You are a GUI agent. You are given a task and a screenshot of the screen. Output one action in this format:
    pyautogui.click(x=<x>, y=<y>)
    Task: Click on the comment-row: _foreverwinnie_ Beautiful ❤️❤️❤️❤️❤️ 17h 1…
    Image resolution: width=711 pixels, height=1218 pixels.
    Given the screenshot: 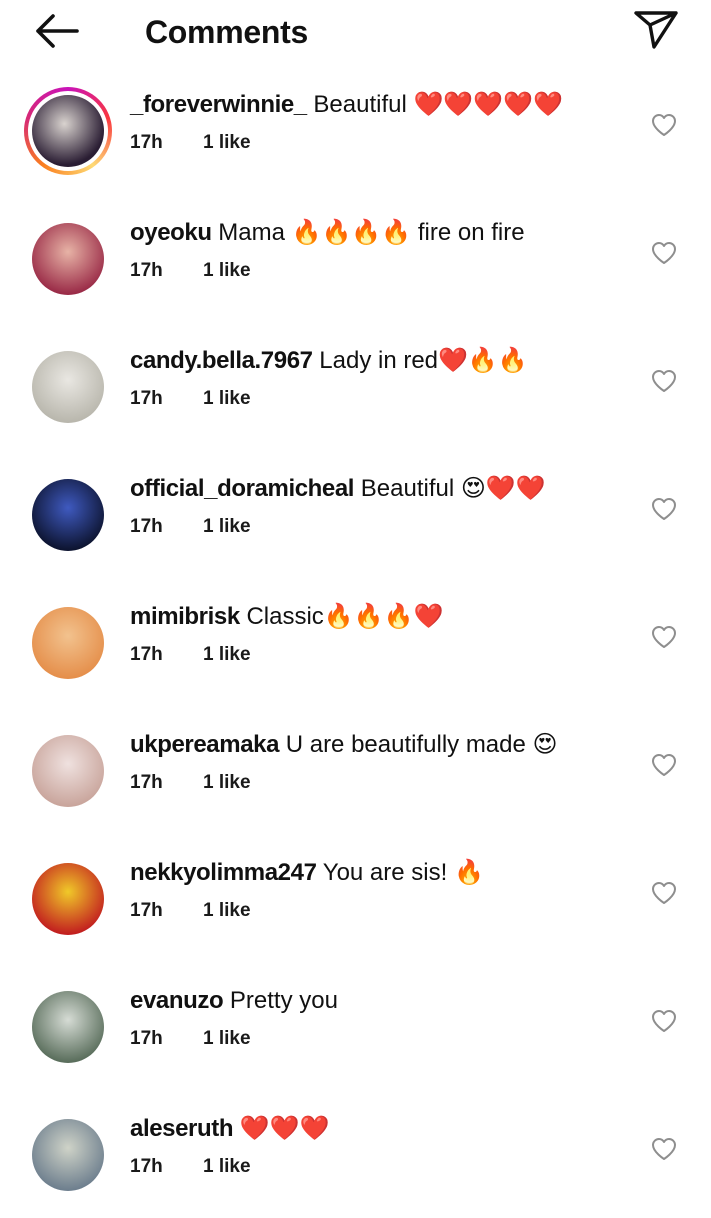 What is the action you would take?
    pyautogui.click(x=355, y=130)
    